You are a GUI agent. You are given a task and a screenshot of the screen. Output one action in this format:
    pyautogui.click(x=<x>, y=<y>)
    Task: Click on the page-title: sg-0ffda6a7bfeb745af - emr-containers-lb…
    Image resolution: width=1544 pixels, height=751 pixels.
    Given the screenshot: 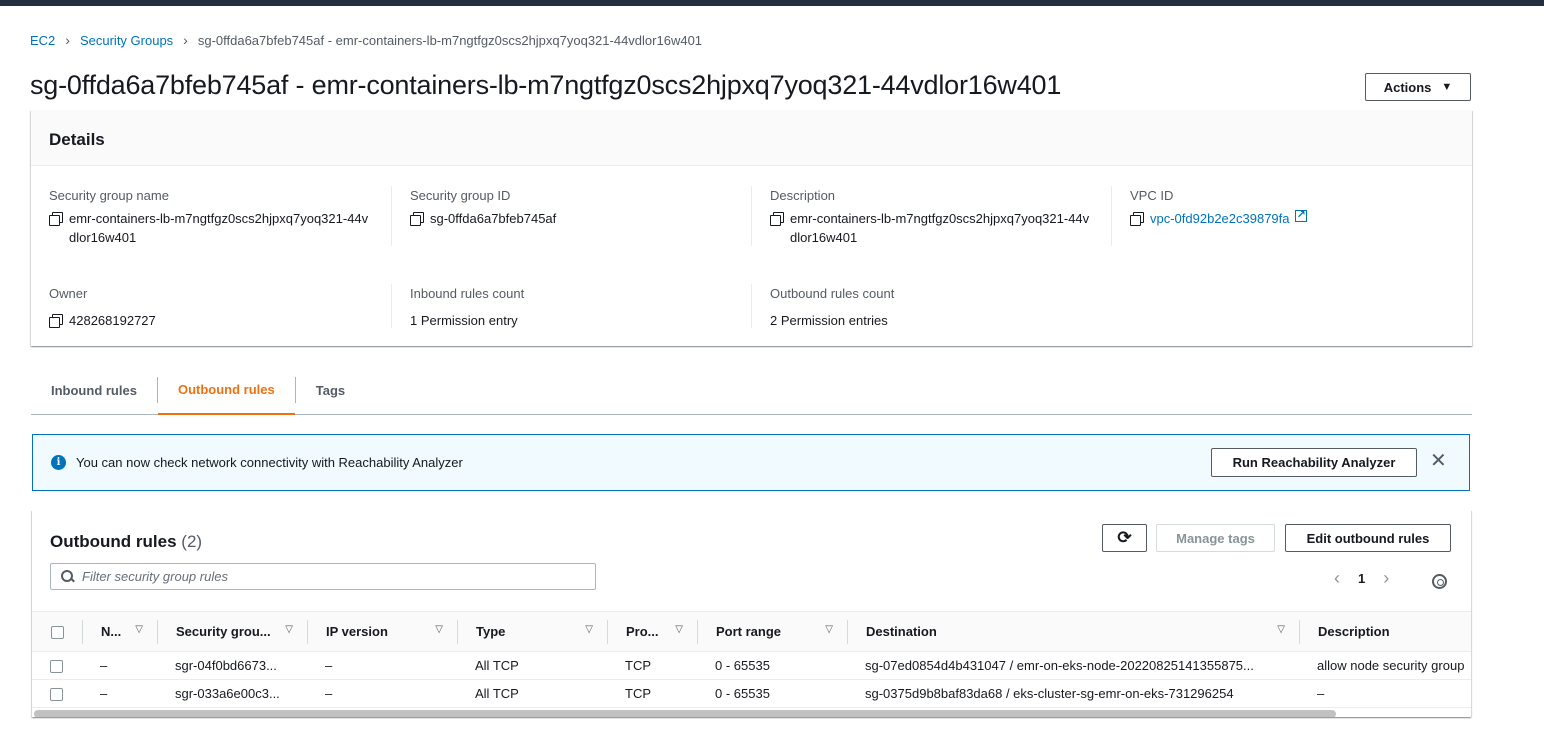 What is the action you would take?
    pyautogui.click(x=546, y=85)
    